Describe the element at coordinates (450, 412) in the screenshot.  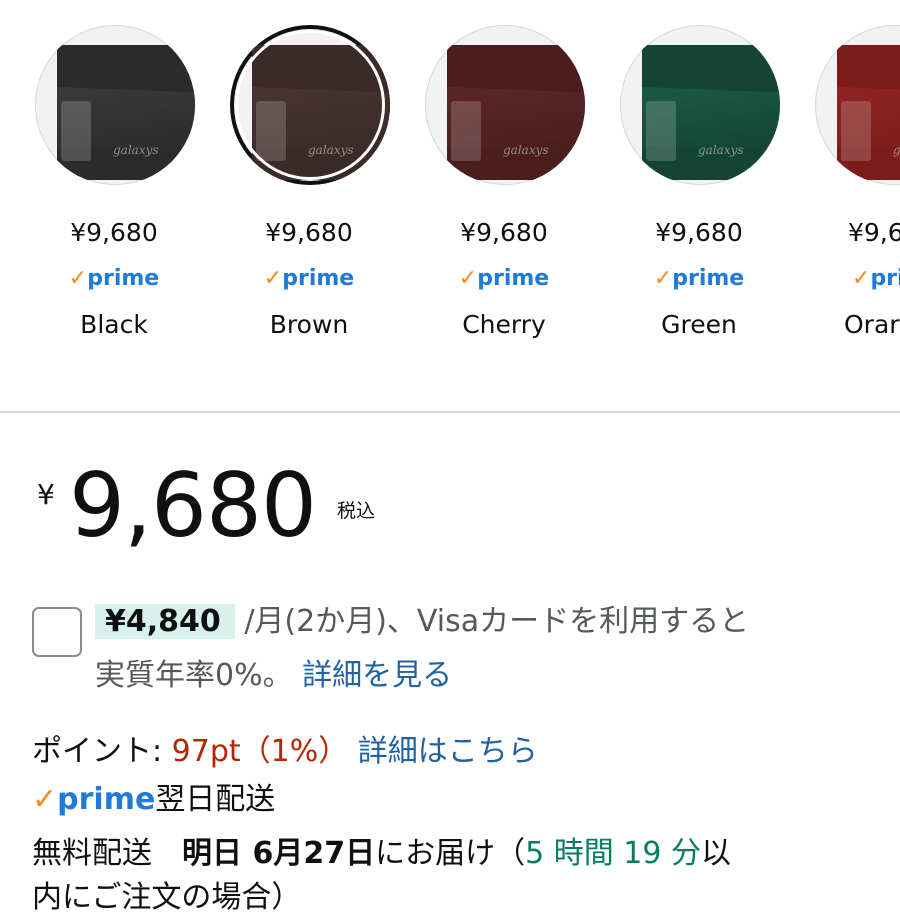
I see `section-divider` at that location.